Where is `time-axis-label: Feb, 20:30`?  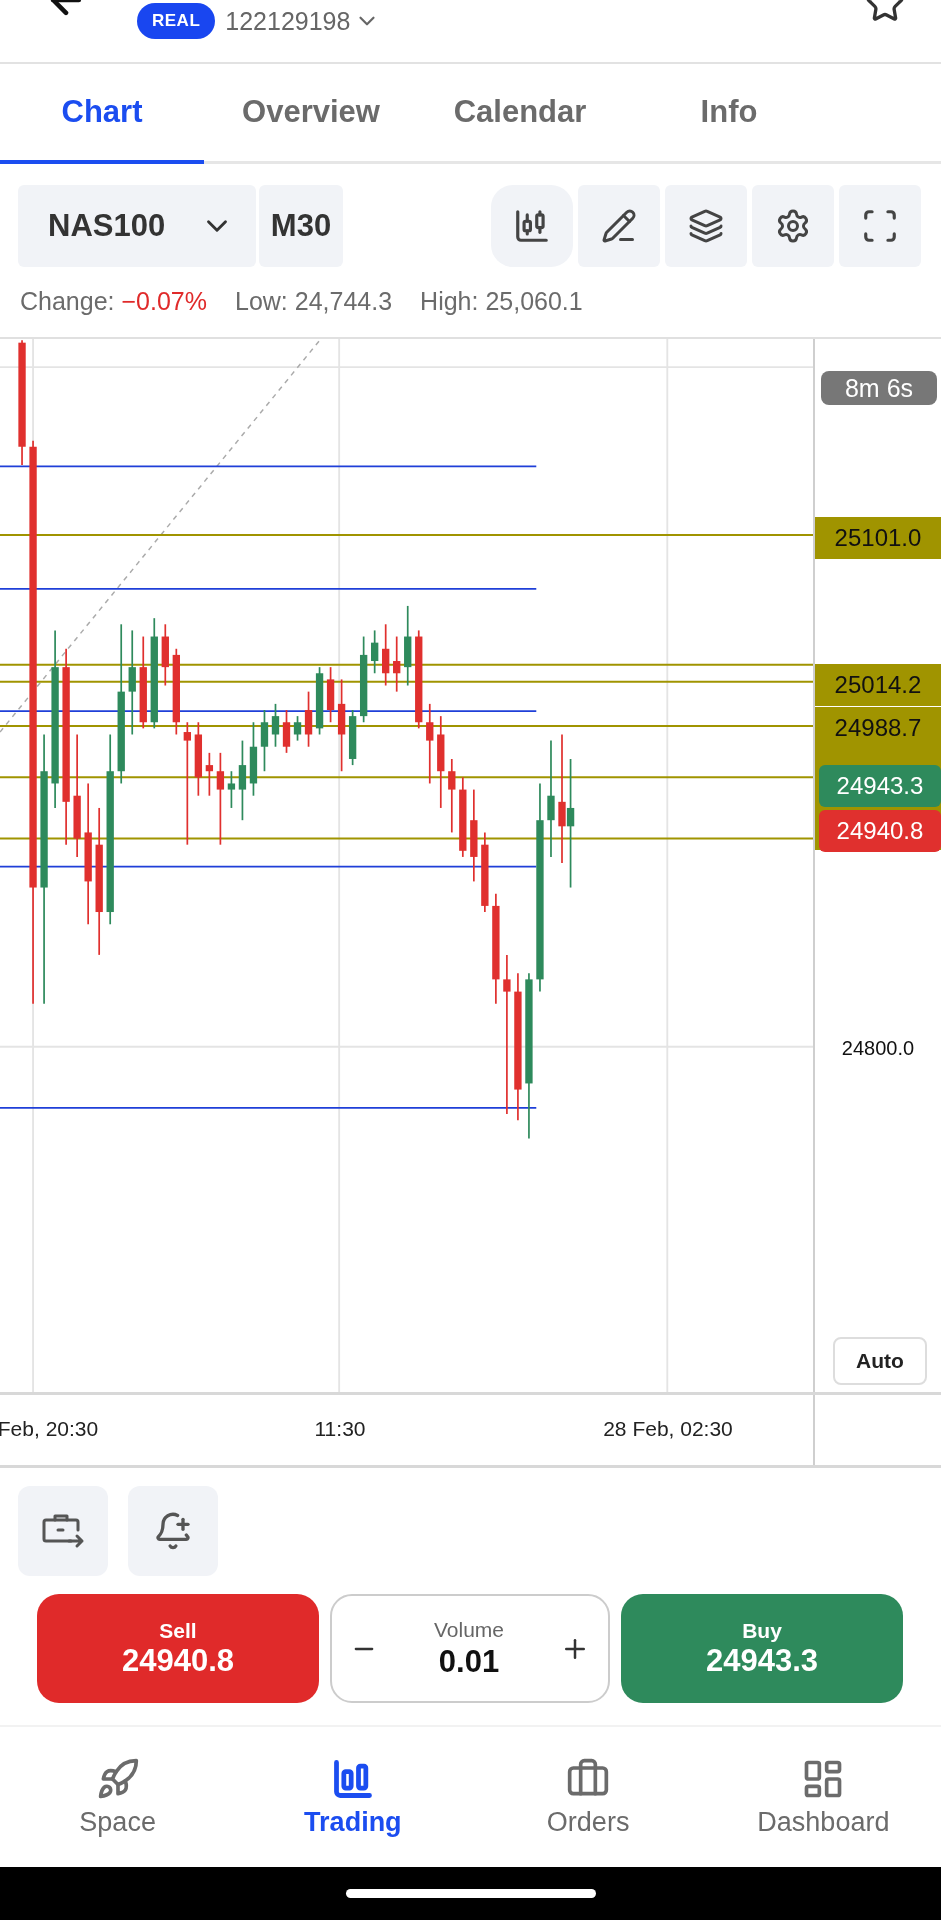
time-axis-label: Feb, 20:30 is located at coordinates (49, 1429).